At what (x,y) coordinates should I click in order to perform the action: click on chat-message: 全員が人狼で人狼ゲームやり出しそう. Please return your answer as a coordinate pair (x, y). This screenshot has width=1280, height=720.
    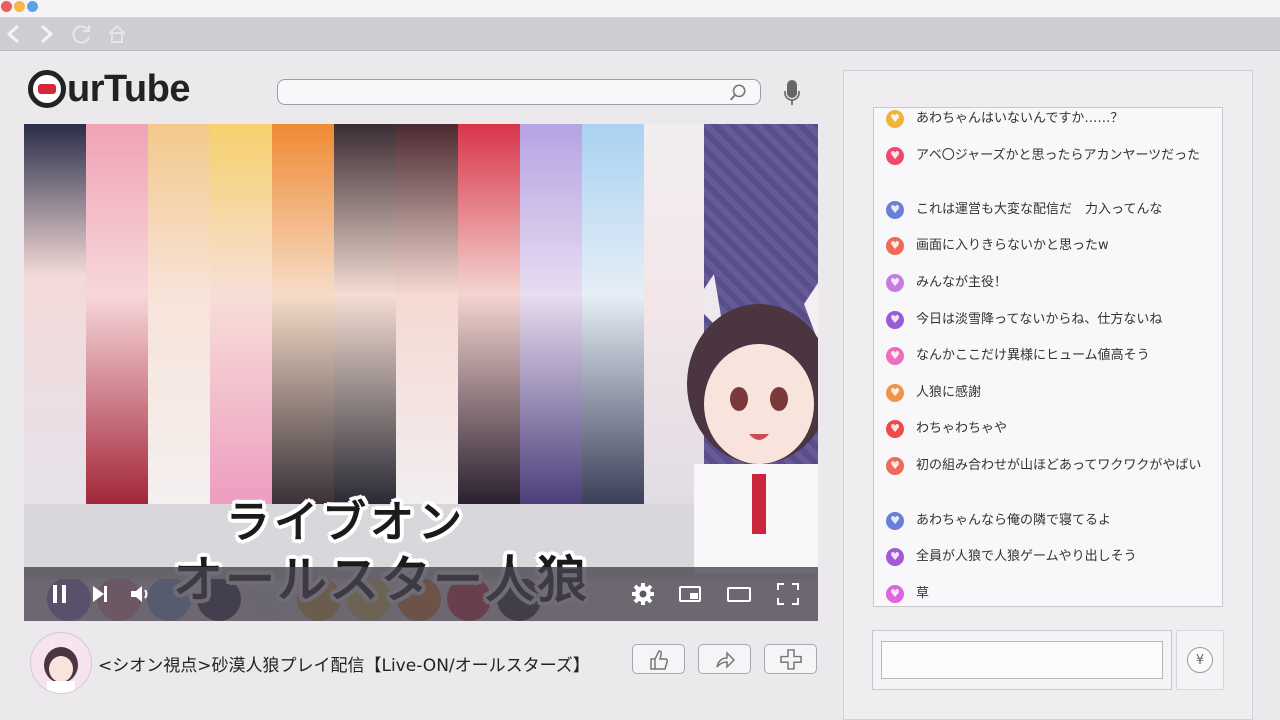
    Looking at the image, I should click on (1046, 557).